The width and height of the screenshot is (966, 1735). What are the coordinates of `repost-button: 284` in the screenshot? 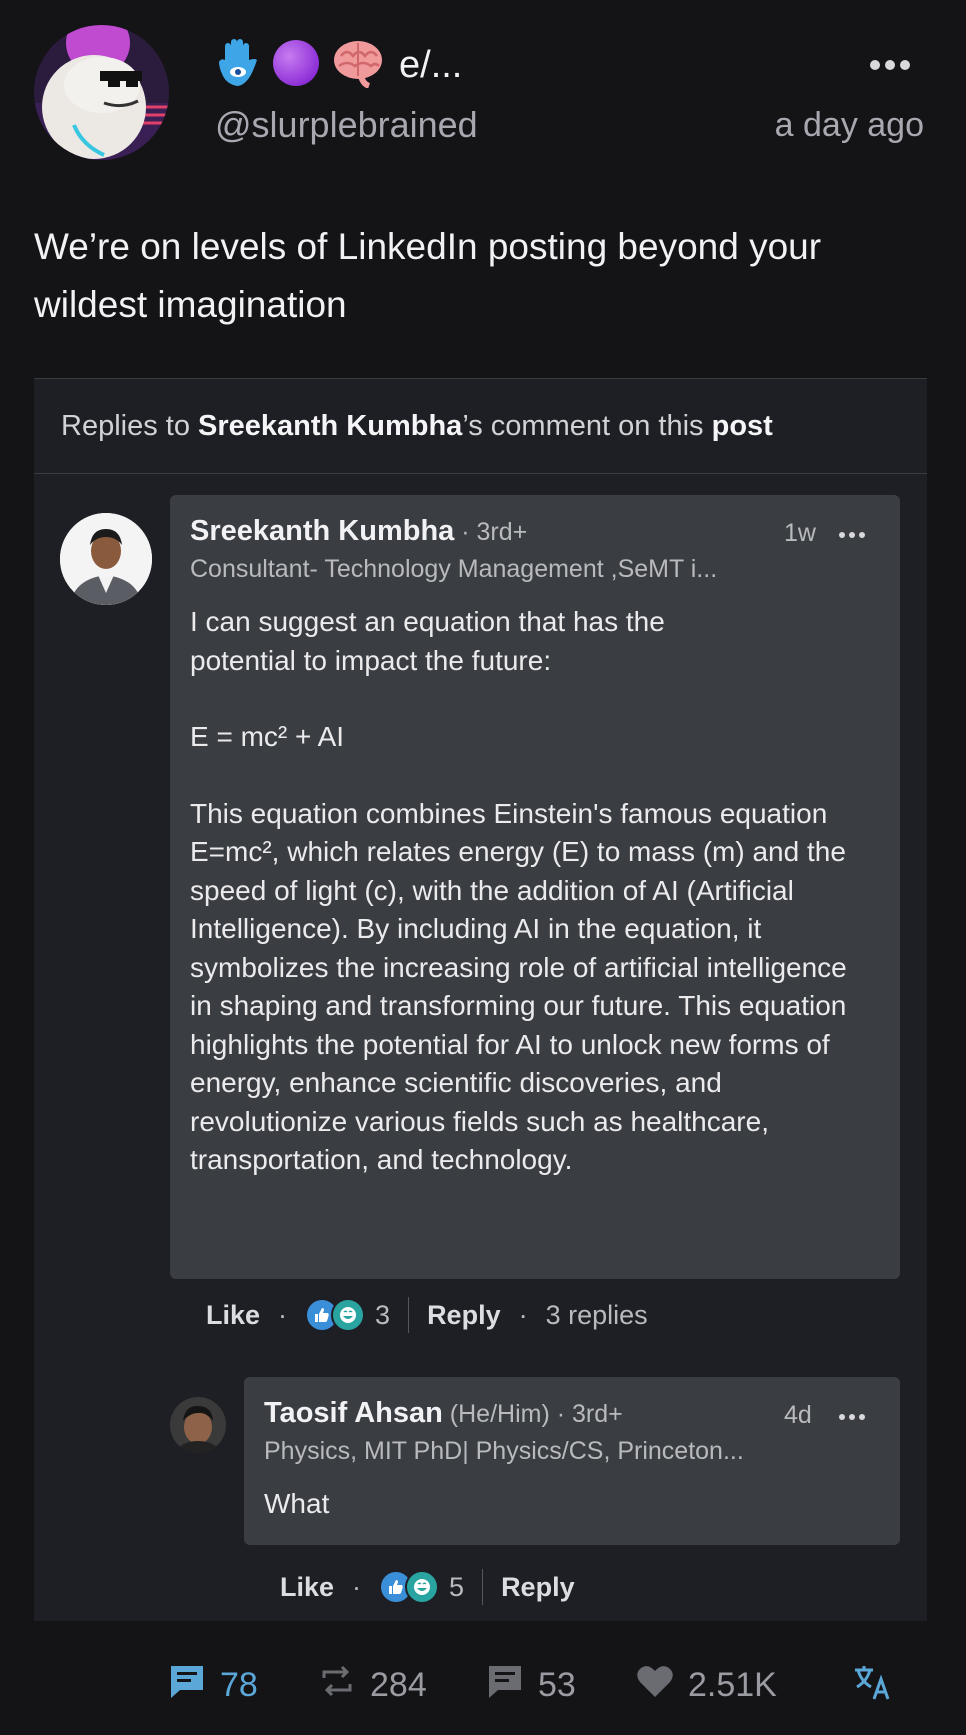 It's located at (372, 1685).